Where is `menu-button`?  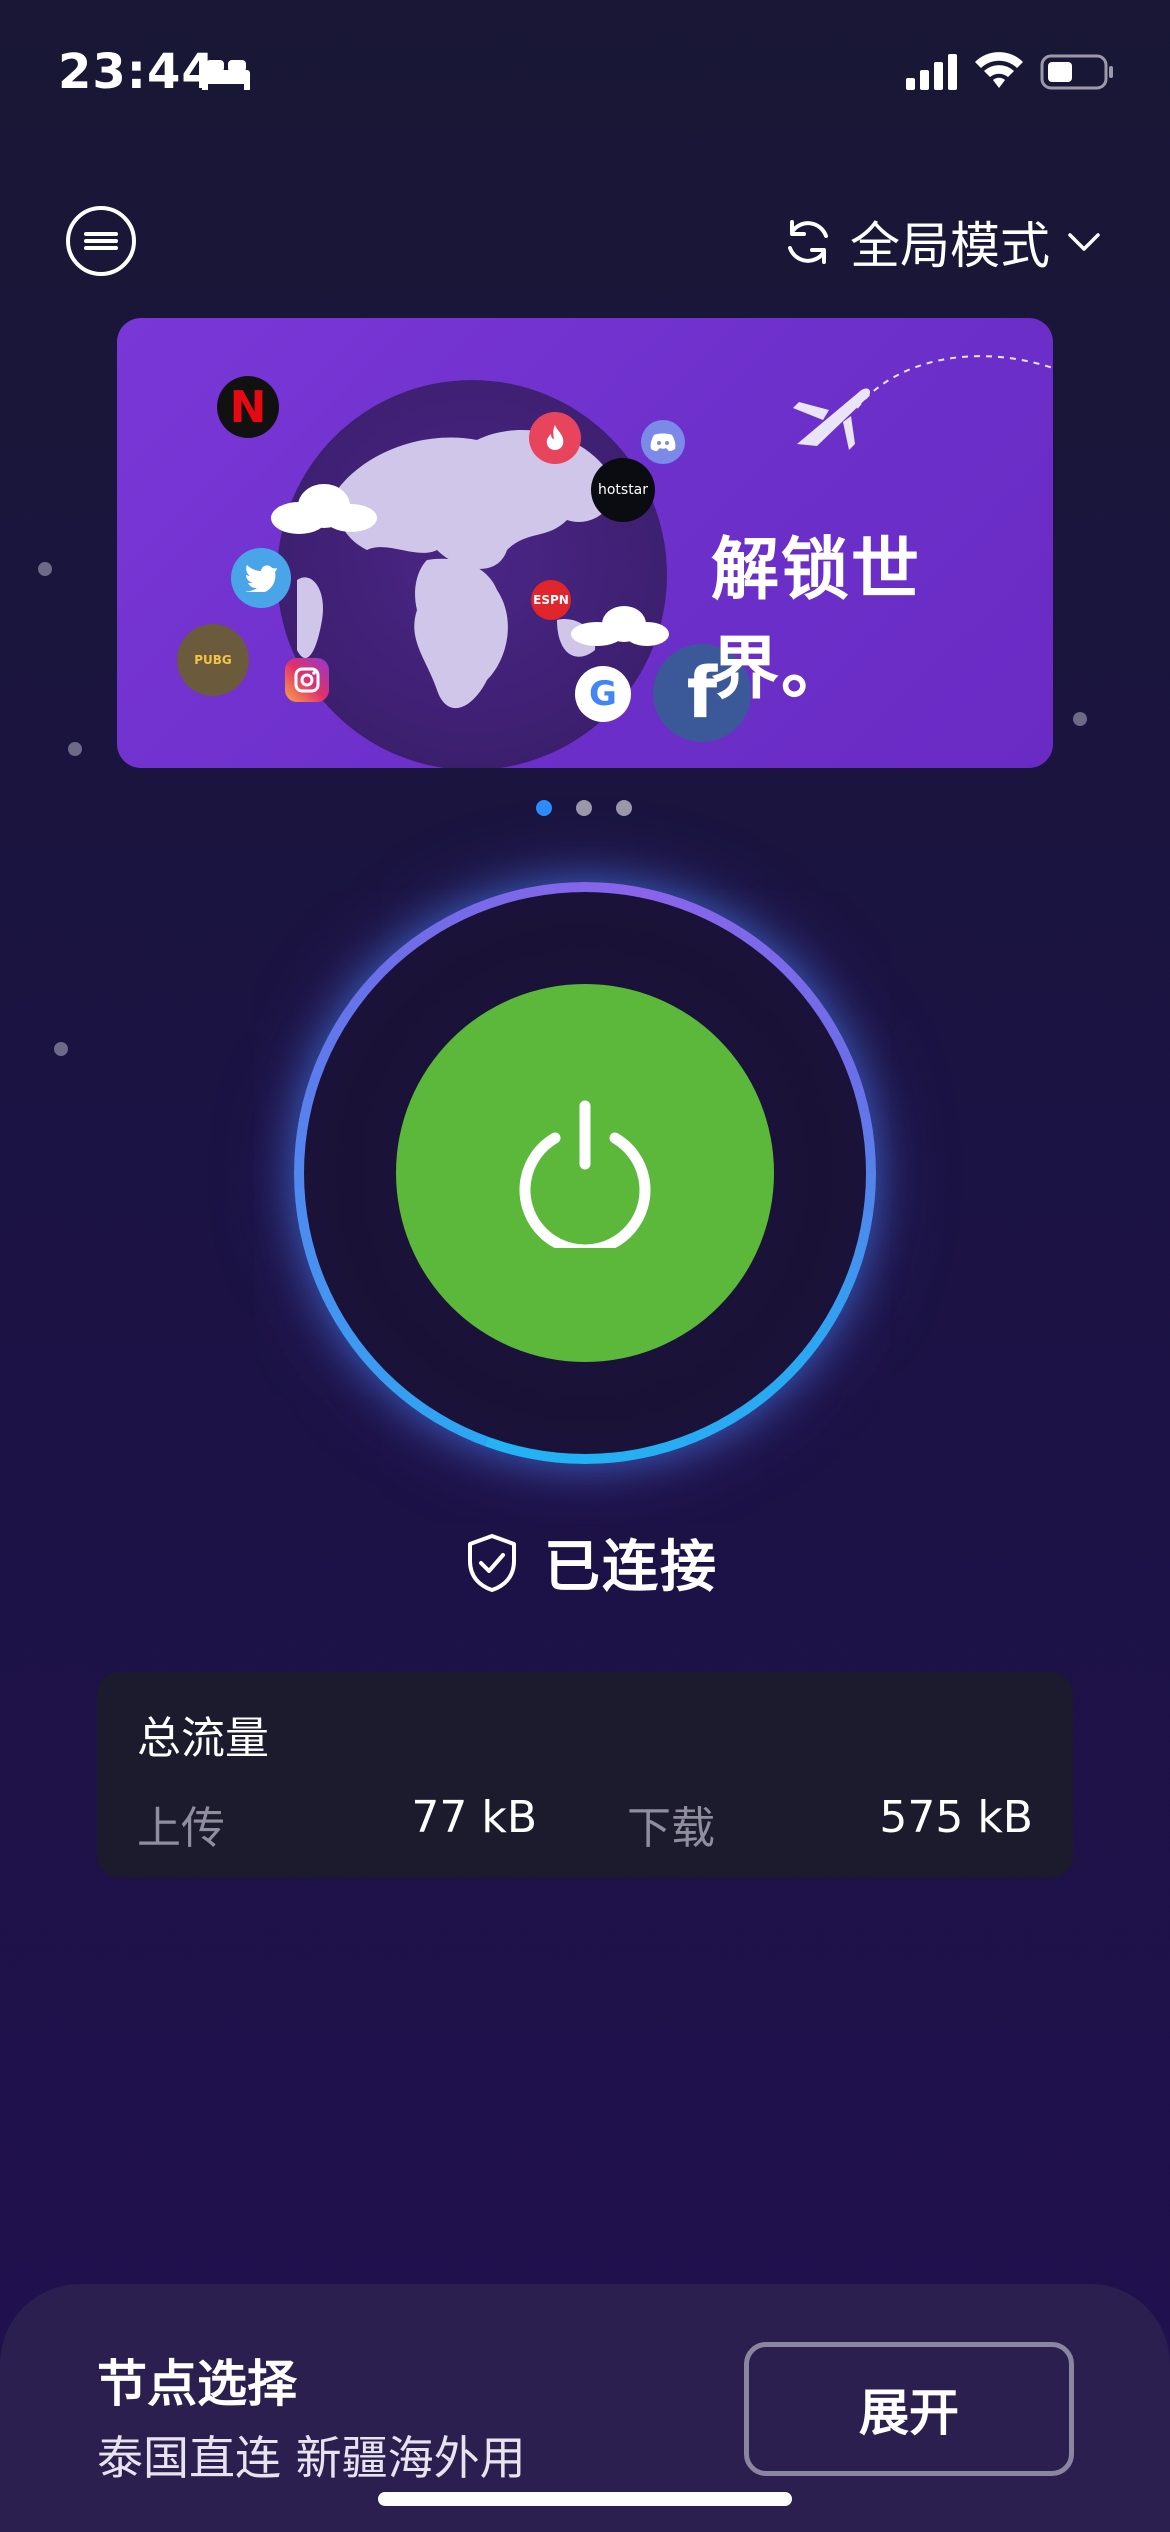
menu-button is located at coordinates (101, 241).